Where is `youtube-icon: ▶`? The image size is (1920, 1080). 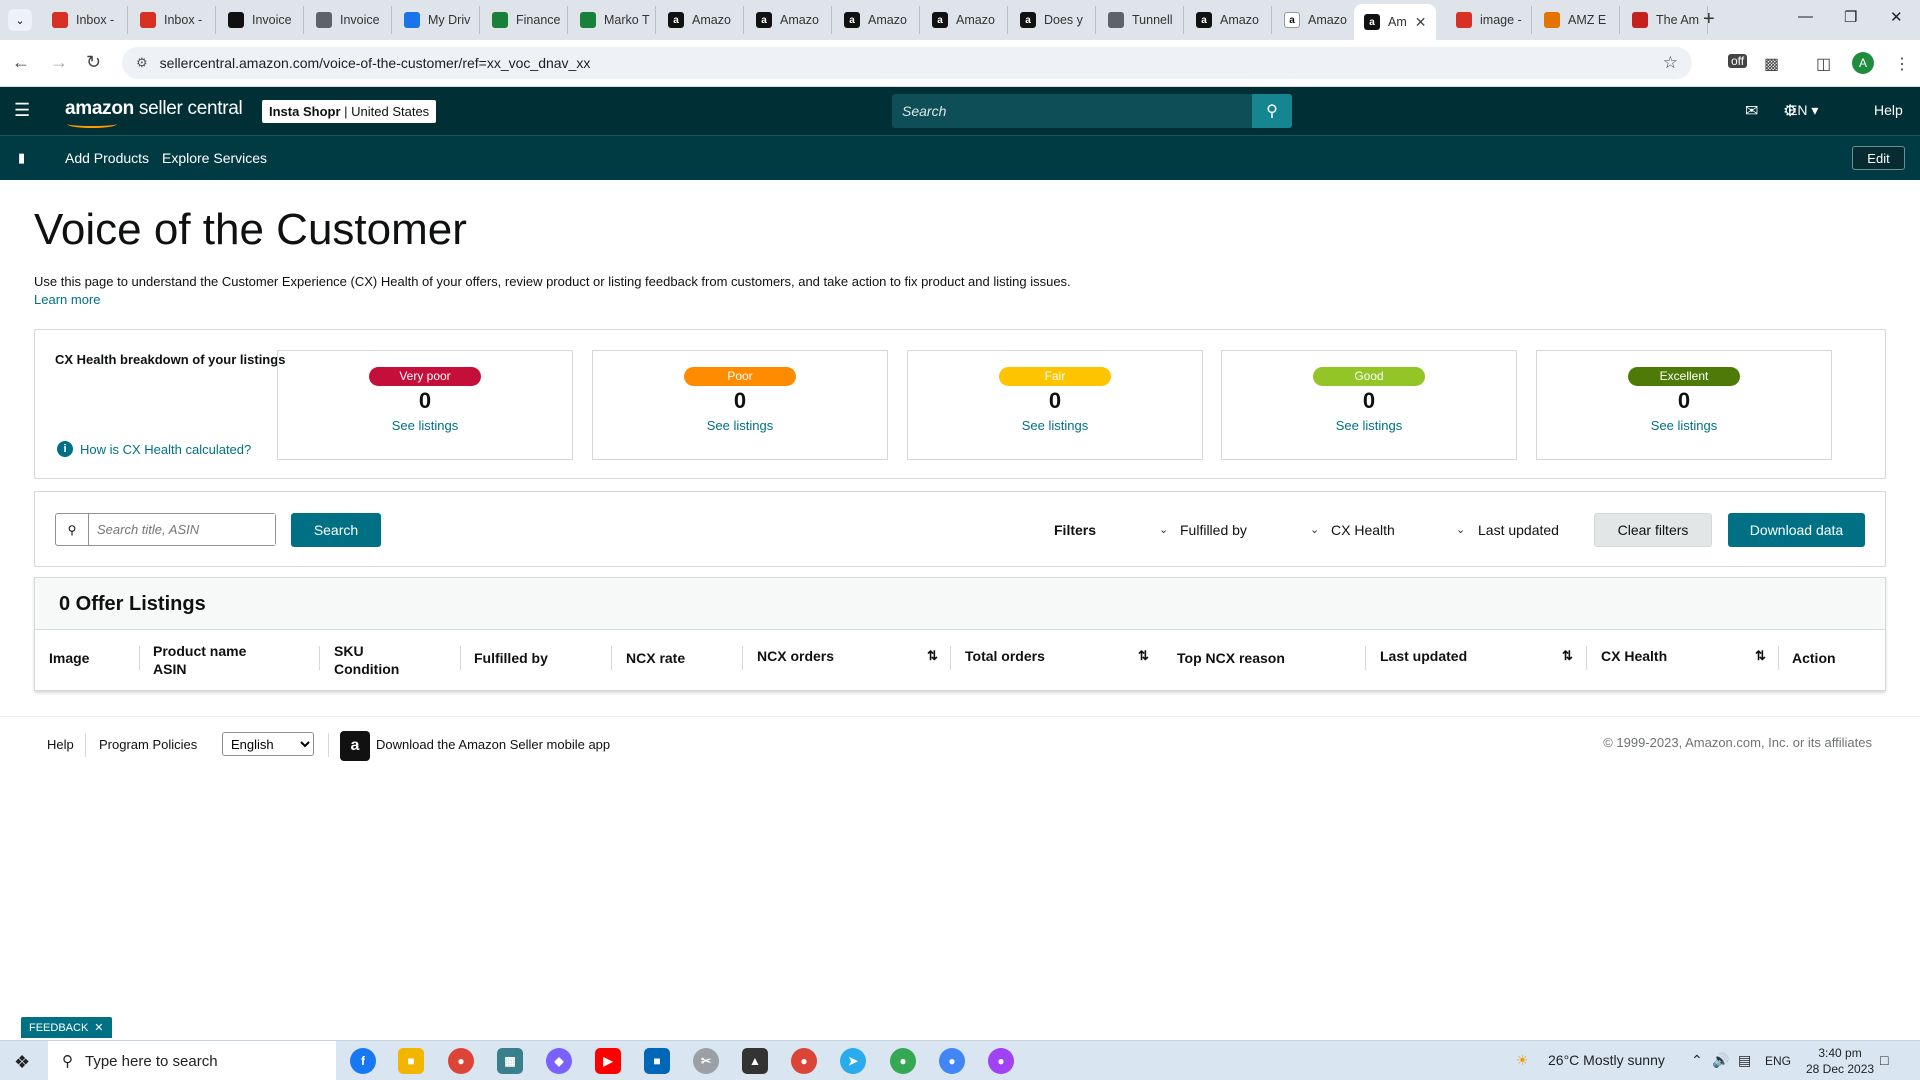
youtube-icon: ▶ is located at coordinates (608, 1061).